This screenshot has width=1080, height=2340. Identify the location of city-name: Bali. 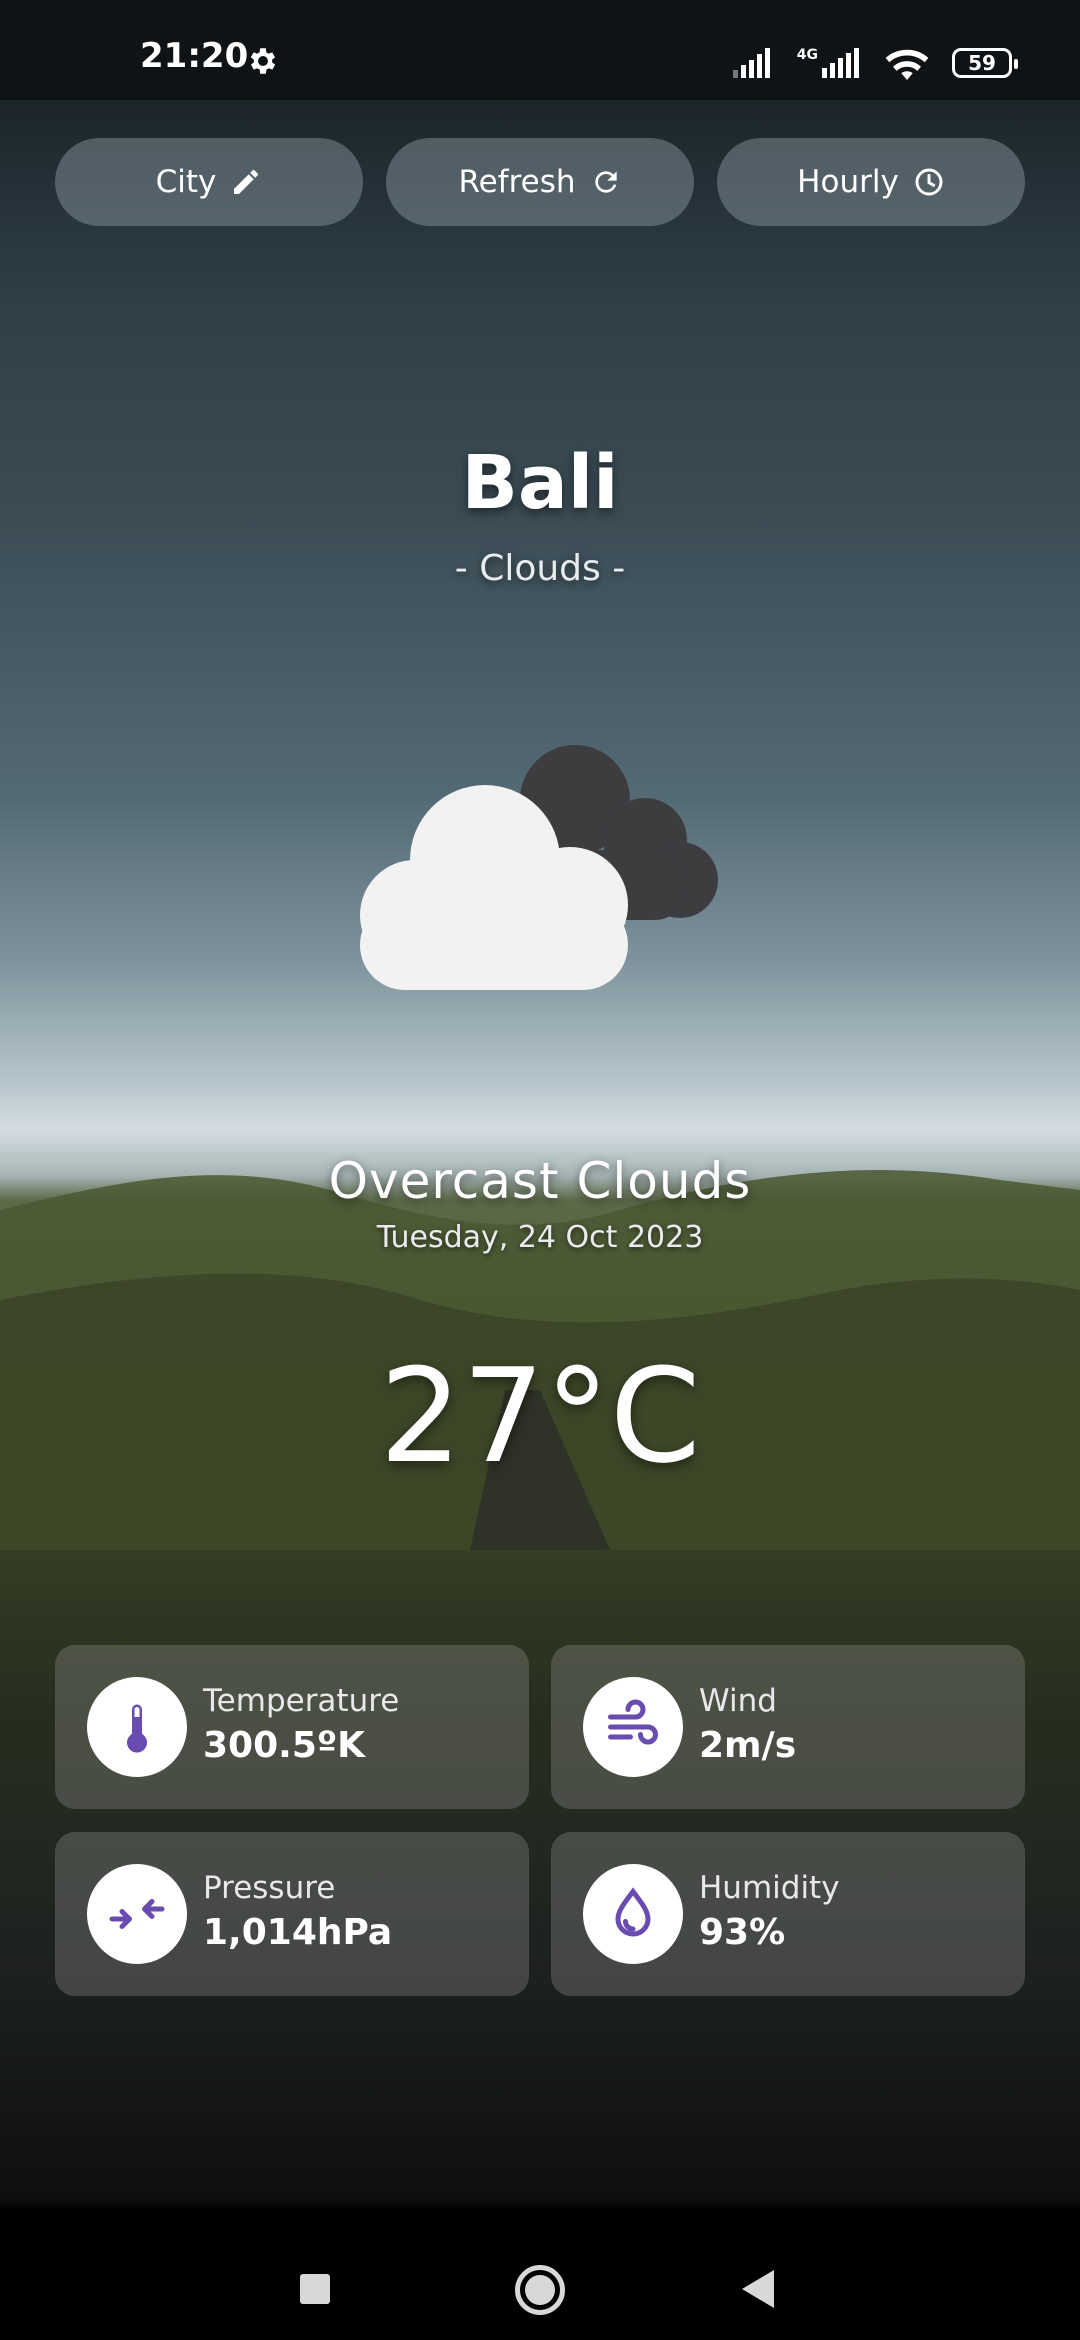
(540, 483).